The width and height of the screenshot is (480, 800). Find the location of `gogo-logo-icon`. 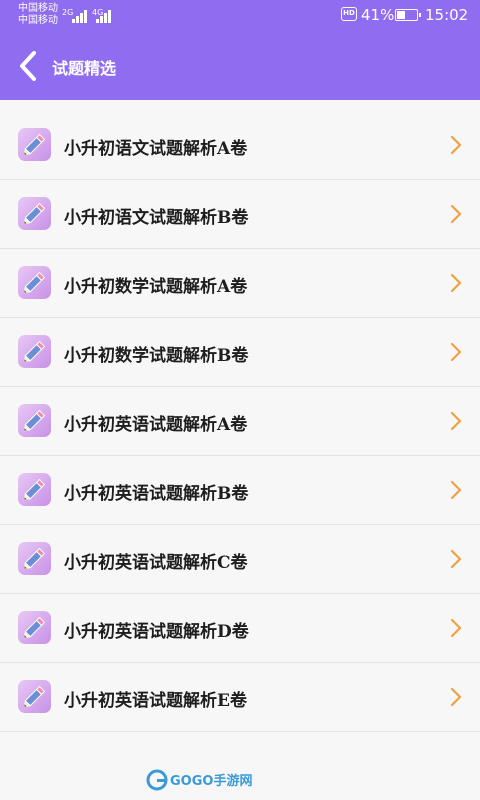

gogo-logo-icon is located at coordinates (157, 780).